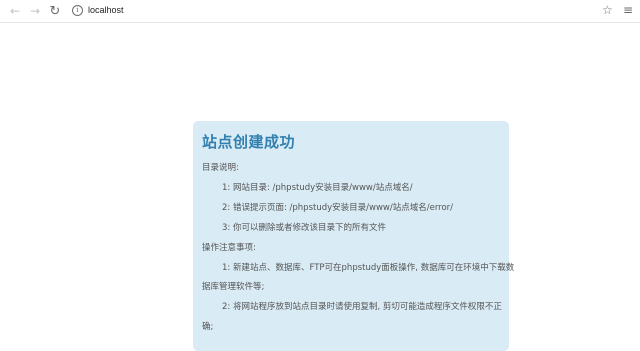 The height and width of the screenshot is (351, 640). I want to click on favorite-star-icon: ☆, so click(607, 10).